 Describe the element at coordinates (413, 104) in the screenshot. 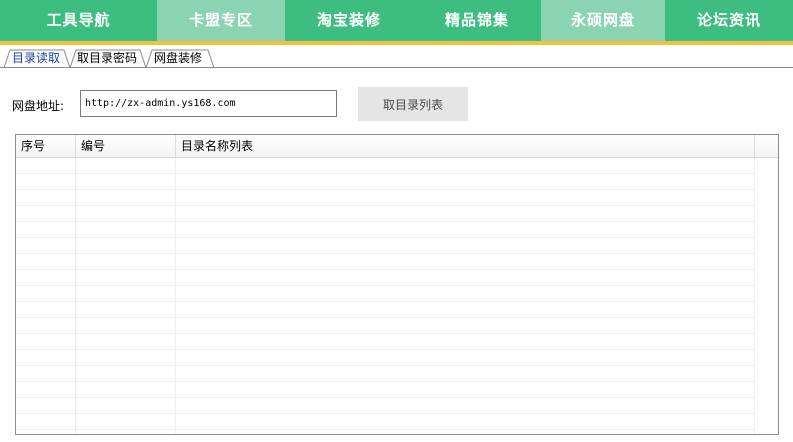

I see `fetch-dir-list-button: 取目录列表` at that location.